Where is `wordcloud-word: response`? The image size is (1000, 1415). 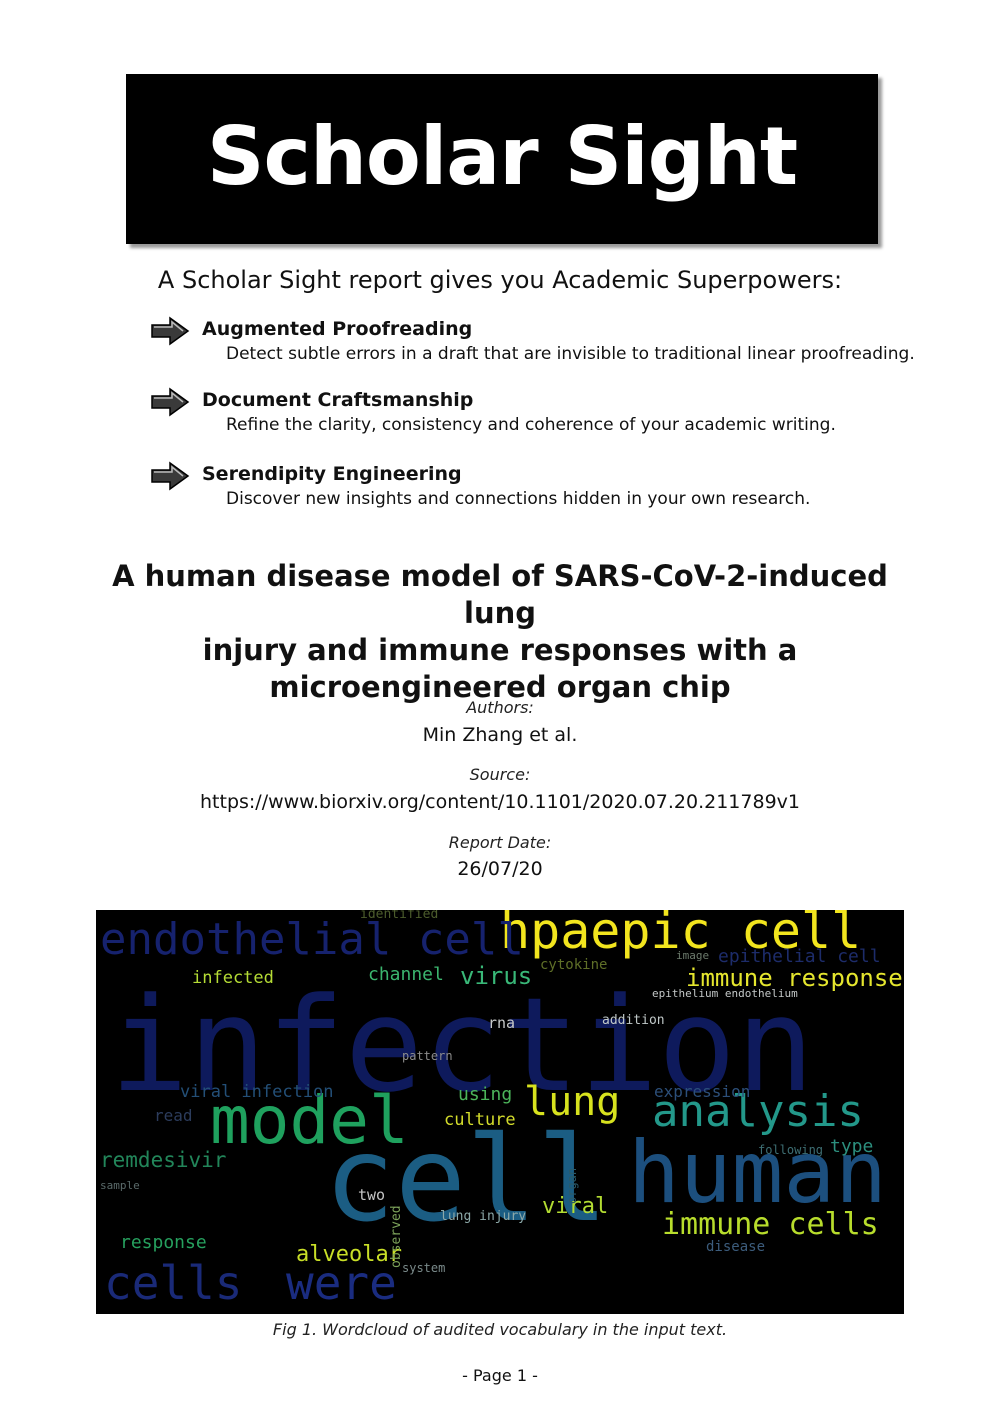
wordcloud-word: response is located at coordinates (163, 1242).